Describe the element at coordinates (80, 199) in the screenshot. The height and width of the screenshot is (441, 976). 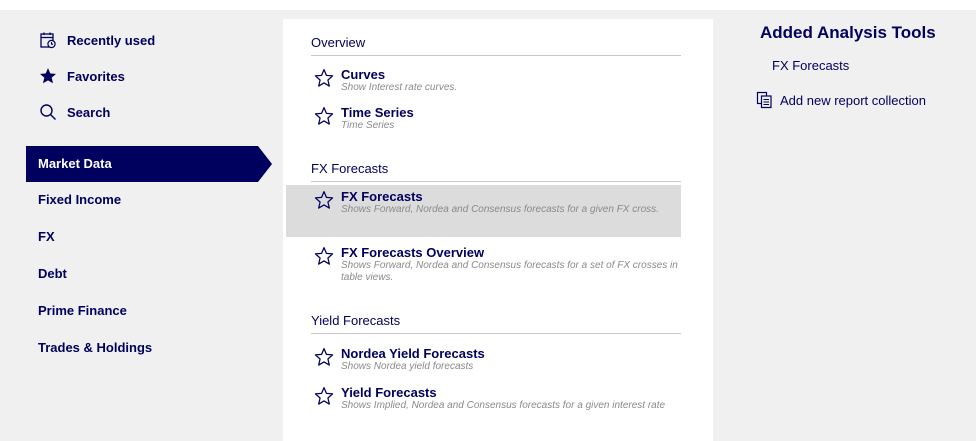
I see `category-label: Fixed Income` at that location.